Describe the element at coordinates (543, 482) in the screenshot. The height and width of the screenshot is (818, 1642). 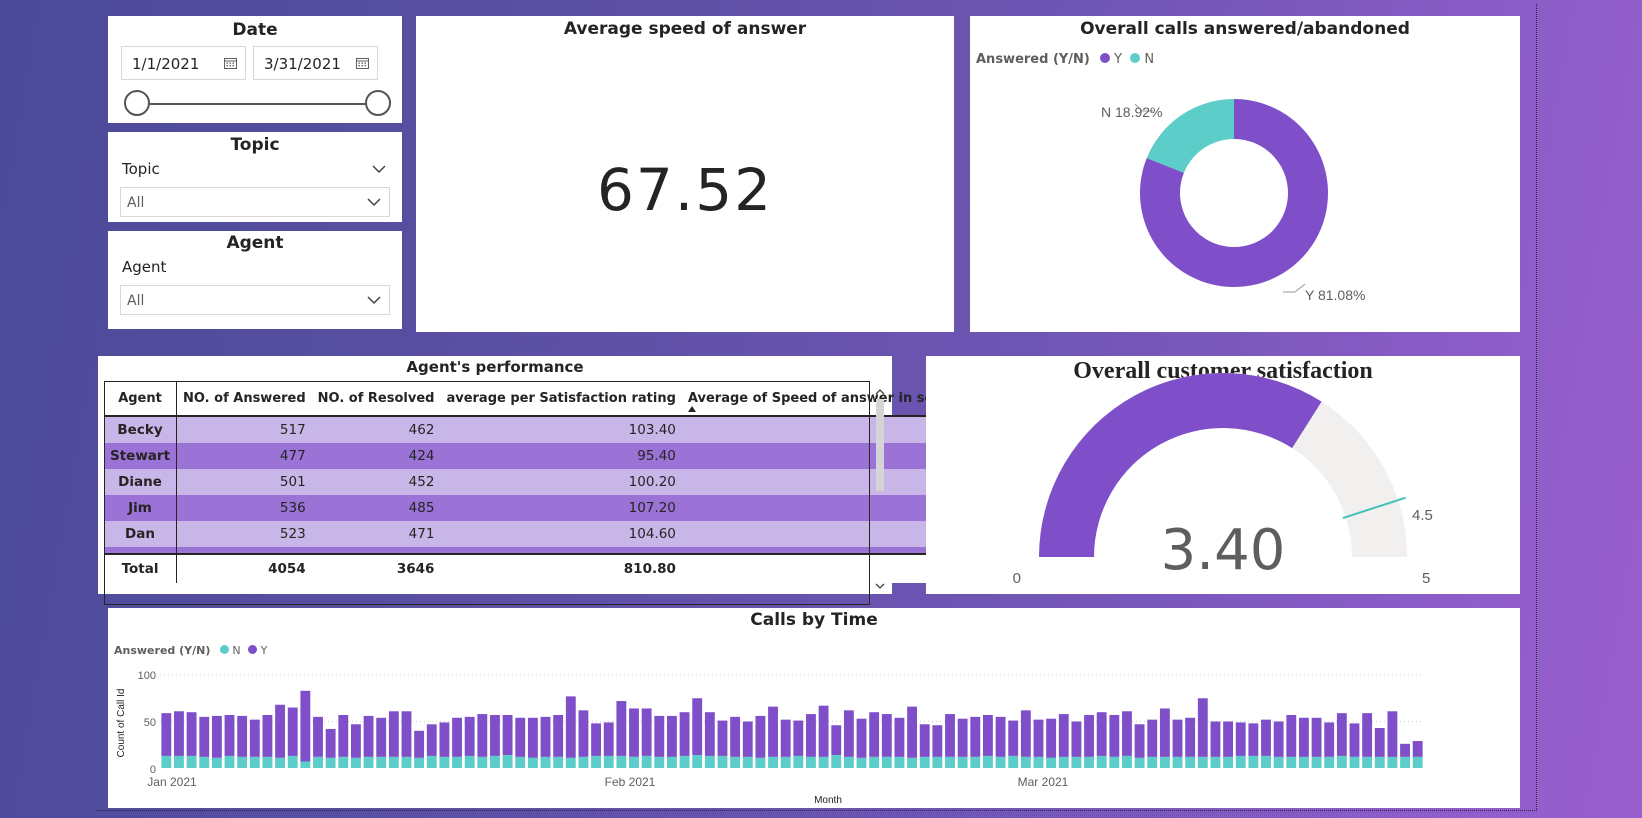
I see `table-row: Diane 501 452 100.20 66.27` at that location.